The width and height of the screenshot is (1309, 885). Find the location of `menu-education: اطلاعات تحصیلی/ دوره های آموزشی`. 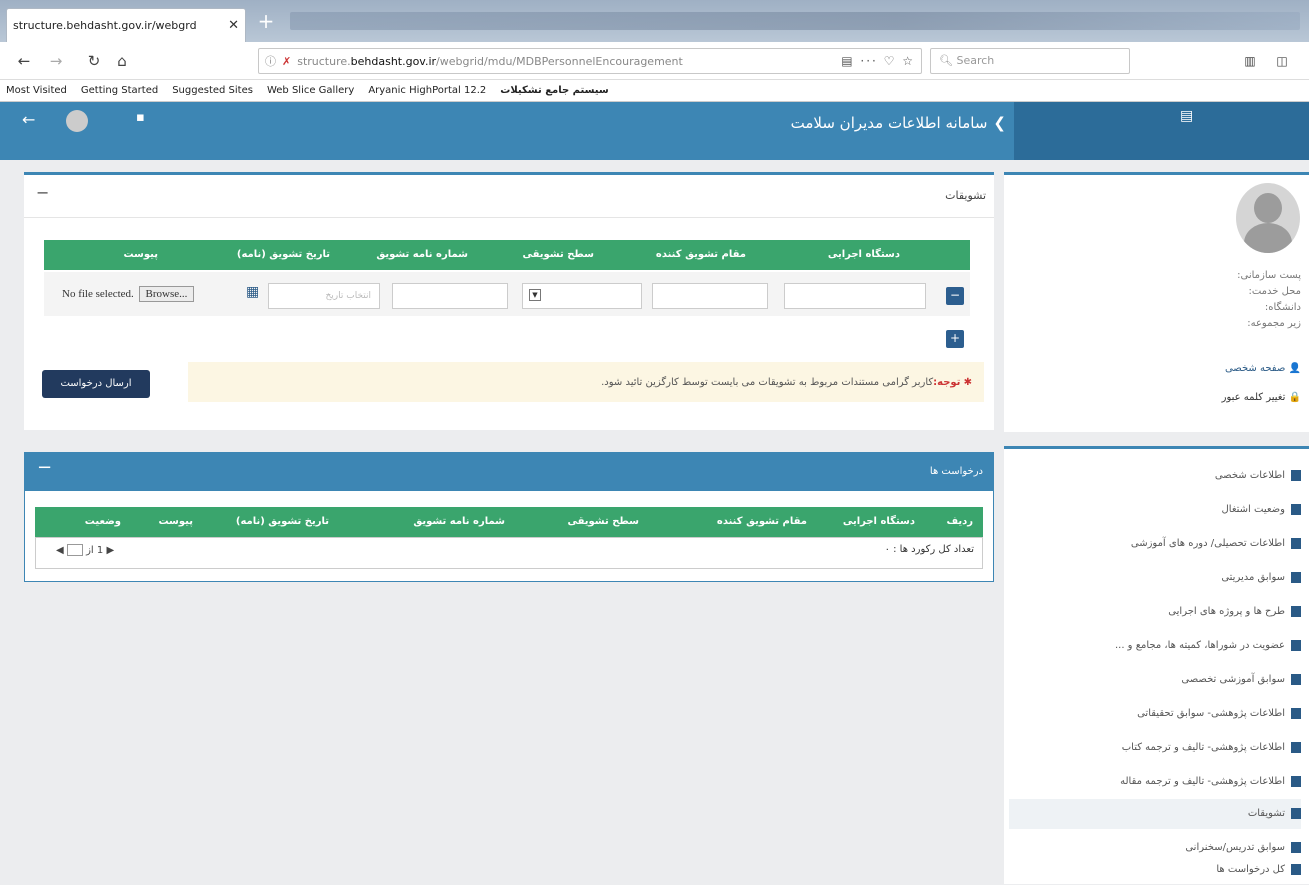

menu-education: اطلاعات تحصیلی/ دوره های آموزشی is located at coordinates (1155, 544).